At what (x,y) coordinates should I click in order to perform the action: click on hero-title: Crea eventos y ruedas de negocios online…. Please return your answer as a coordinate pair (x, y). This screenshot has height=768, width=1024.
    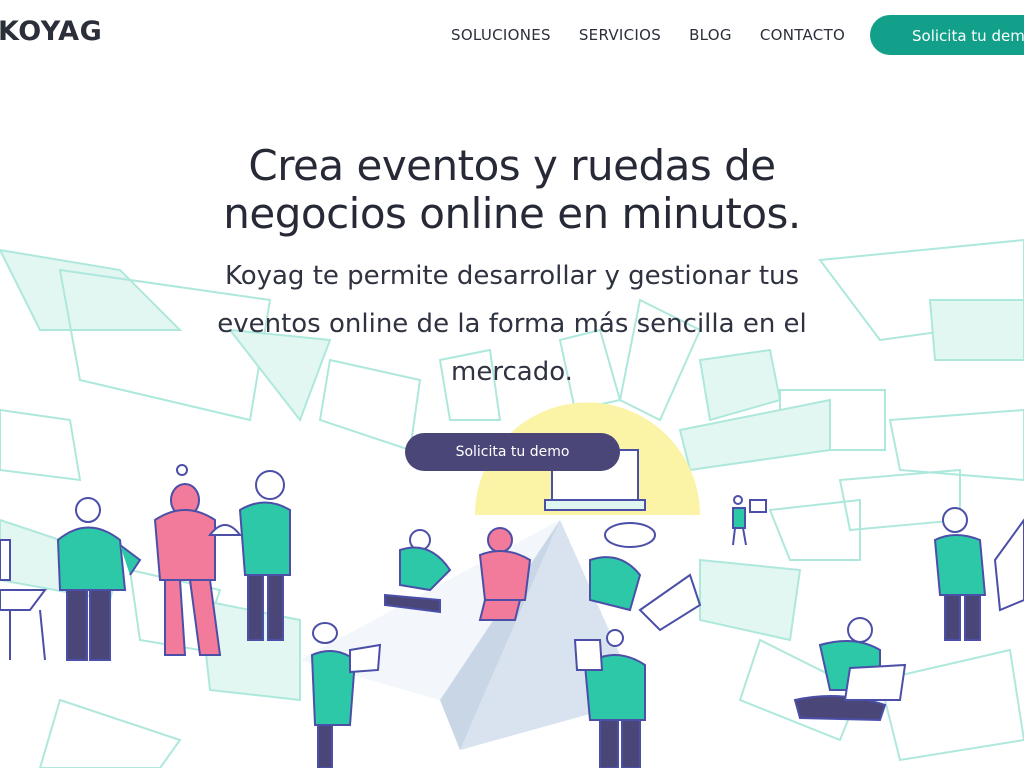
    Looking at the image, I should click on (512, 190).